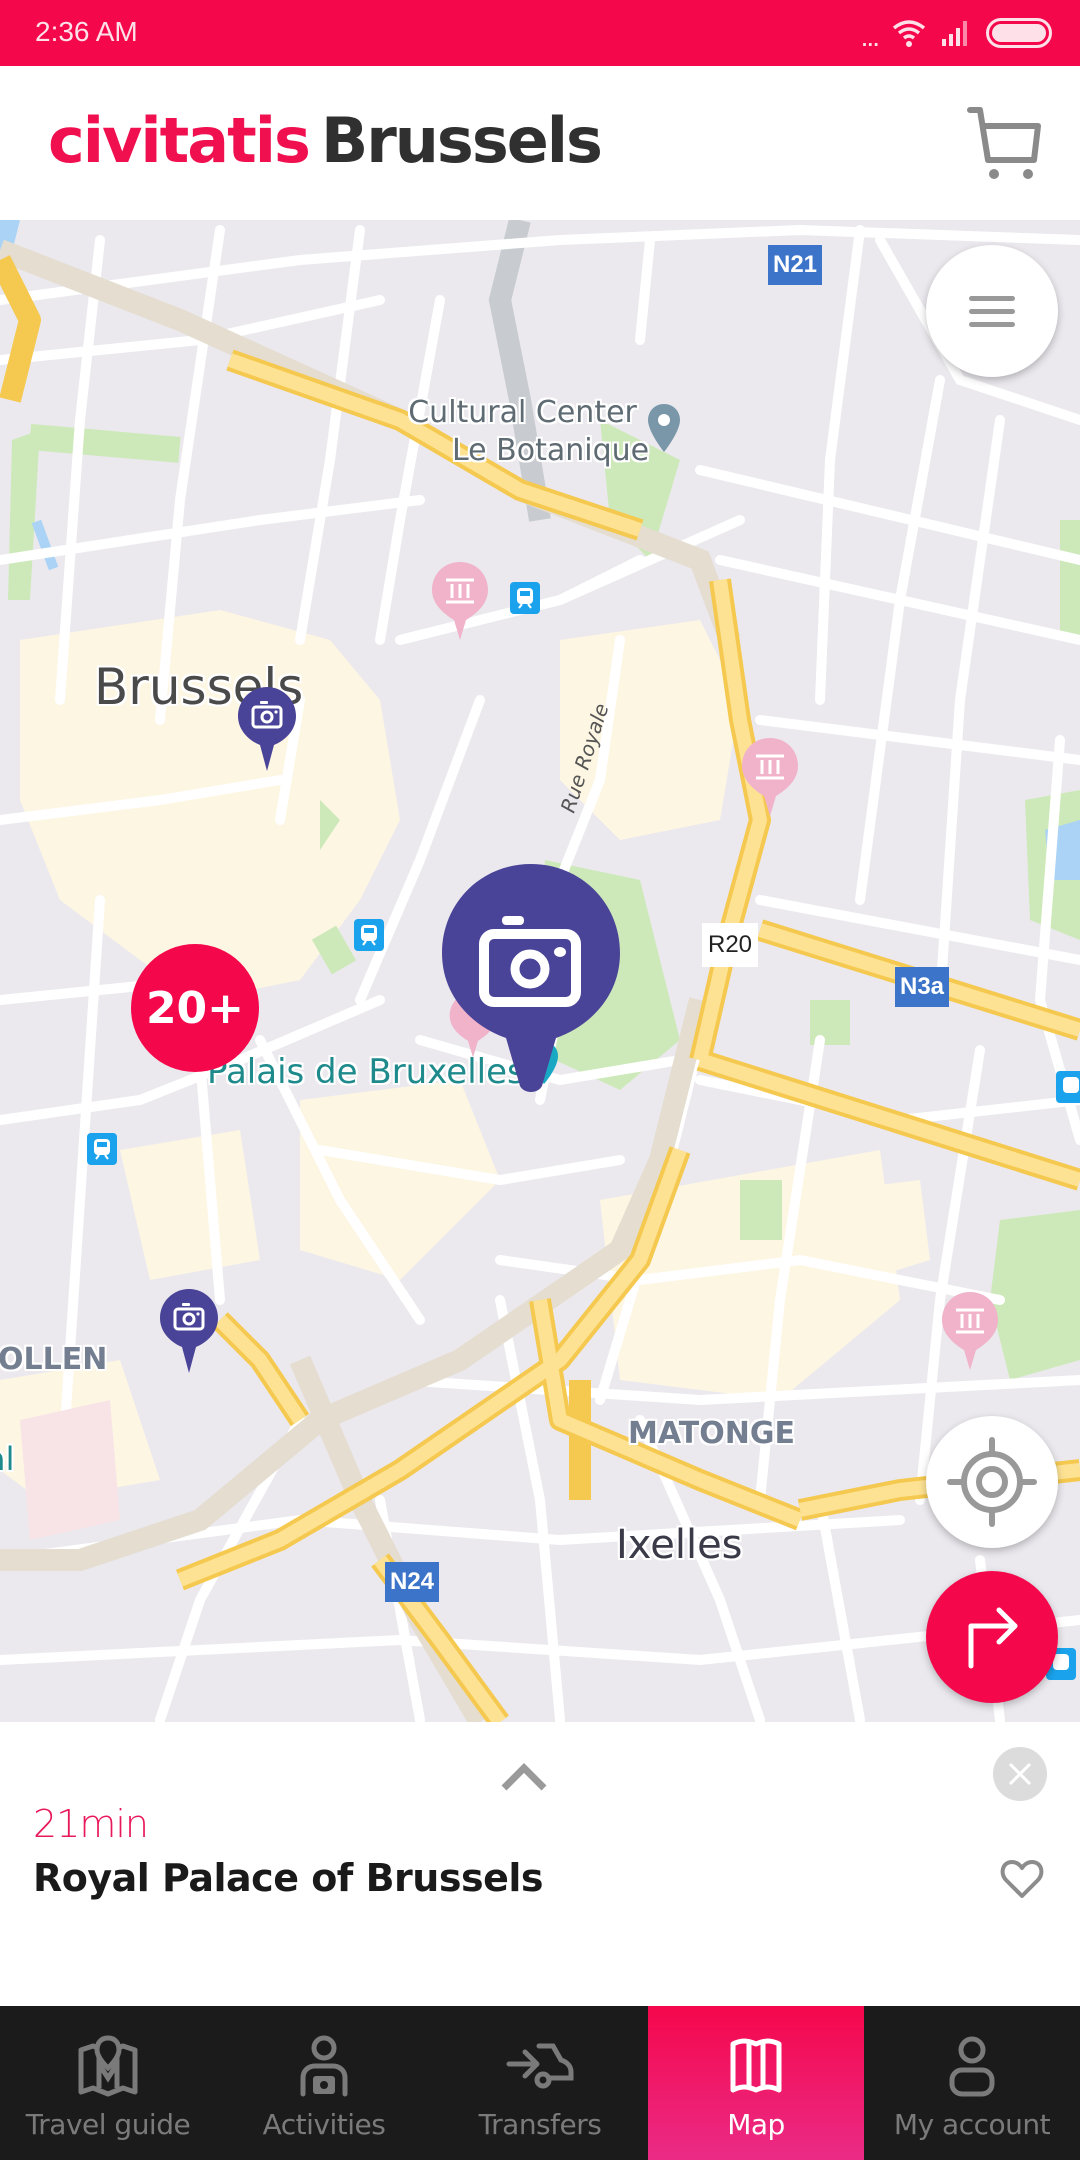 The width and height of the screenshot is (1080, 2160). I want to click on close-icon, so click(1020, 1774).